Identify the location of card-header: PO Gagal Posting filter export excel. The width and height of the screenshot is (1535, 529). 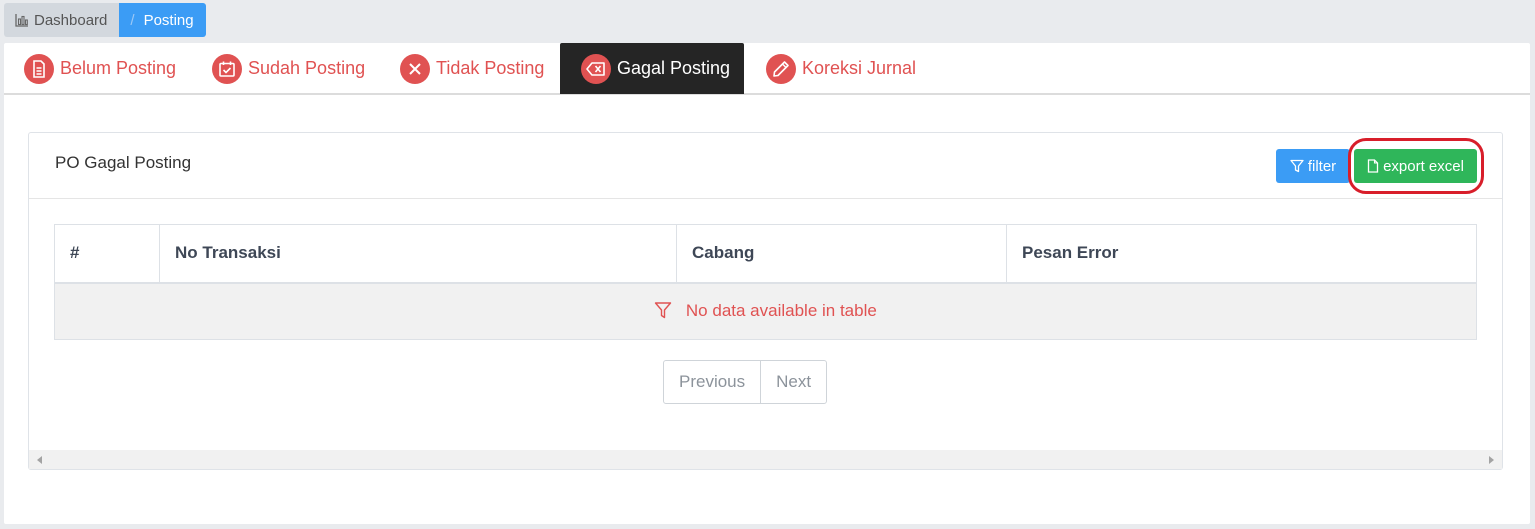
(765, 166).